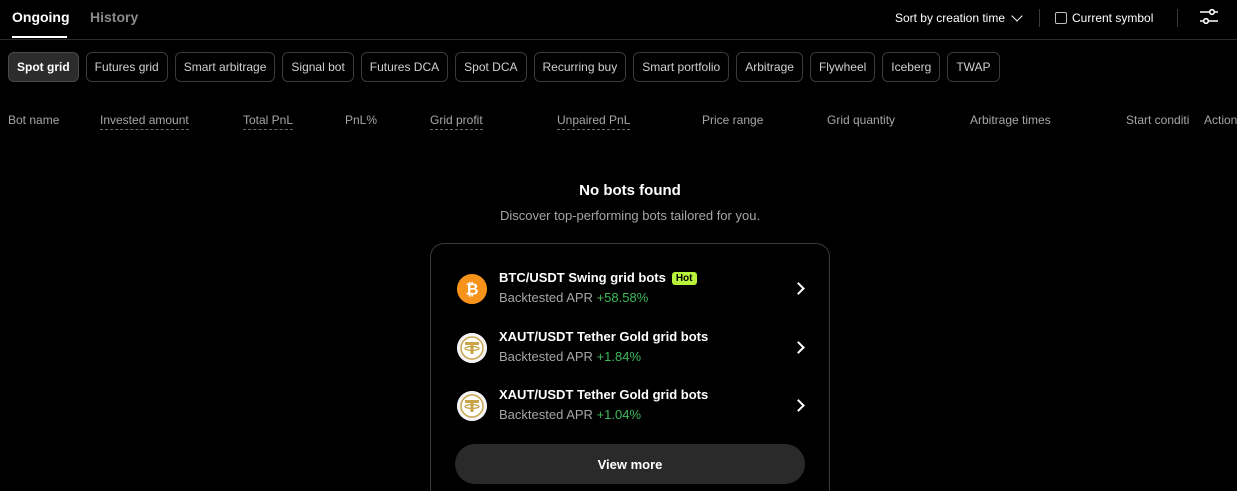 This screenshot has height=491, width=1237. What do you see at coordinates (1113, 18) in the screenshot?
I see `current-symbol-label: Current symbol` at bounding box center [1113, 18].